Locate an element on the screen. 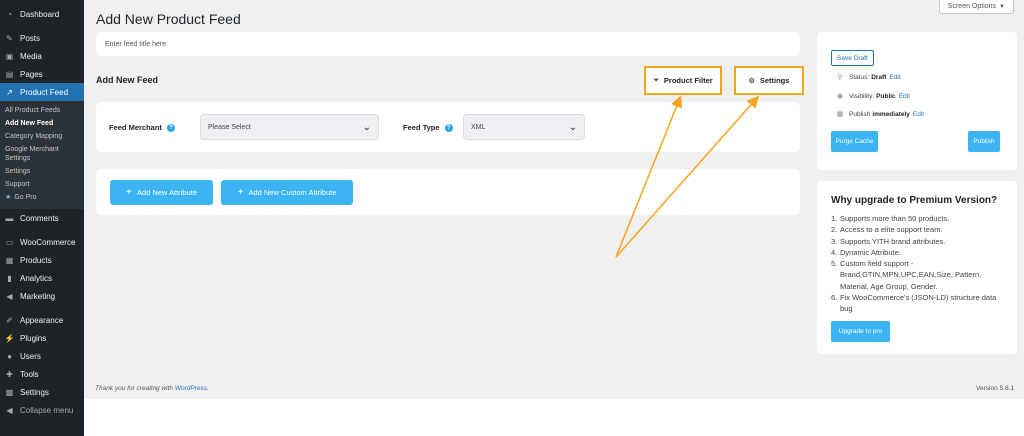 This screenshot has width=1024, height=436. chevron-down-icon: ⌄ is located at coordinates (366, 127).